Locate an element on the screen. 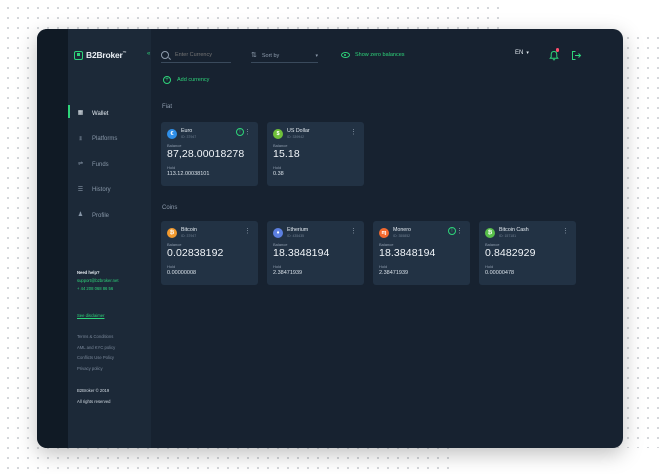 Image resolution: width=666 pixels, height=474 pixels. sidebar-item-label: Wallet is located at coordinates (100, 113).